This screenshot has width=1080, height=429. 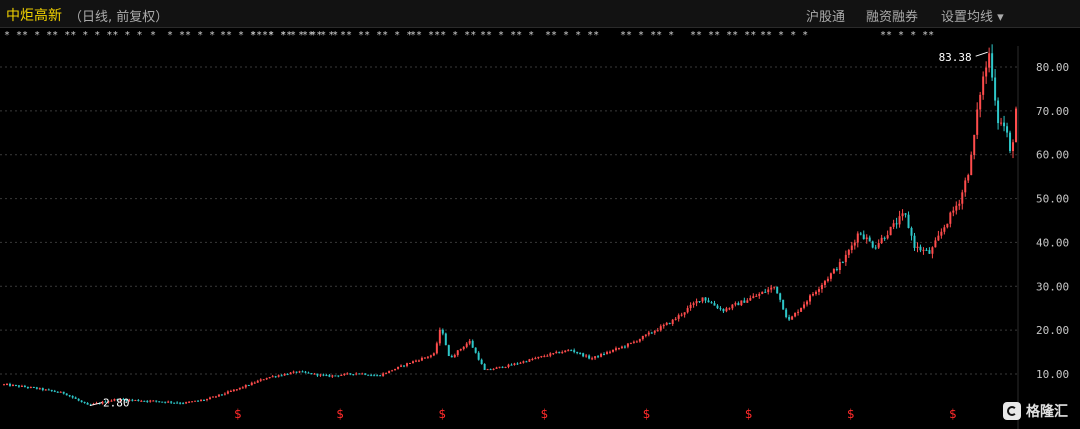 I want to click on dividend-marker: $, so click(x=238, y=414).